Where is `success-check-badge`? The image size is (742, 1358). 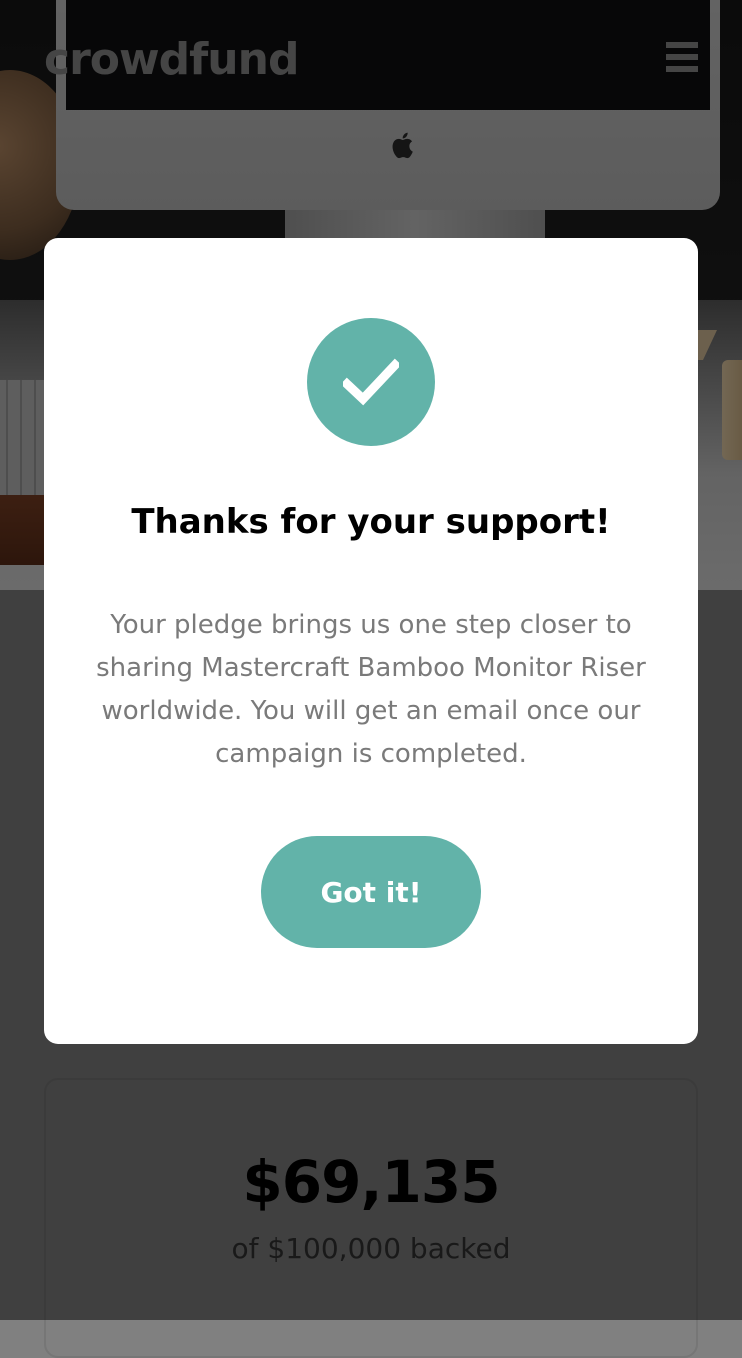
success-check-badge is located at coordinates (371, 382).